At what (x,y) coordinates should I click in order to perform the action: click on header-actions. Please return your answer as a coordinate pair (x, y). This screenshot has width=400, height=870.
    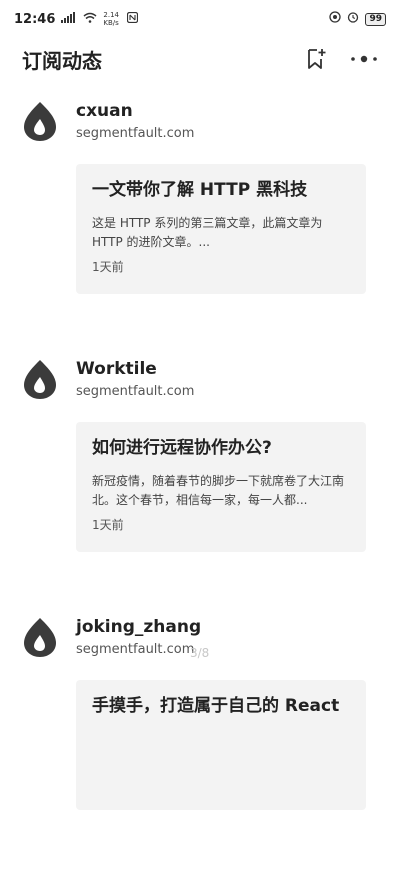
    Looking at the image, I should click on (341, 59).